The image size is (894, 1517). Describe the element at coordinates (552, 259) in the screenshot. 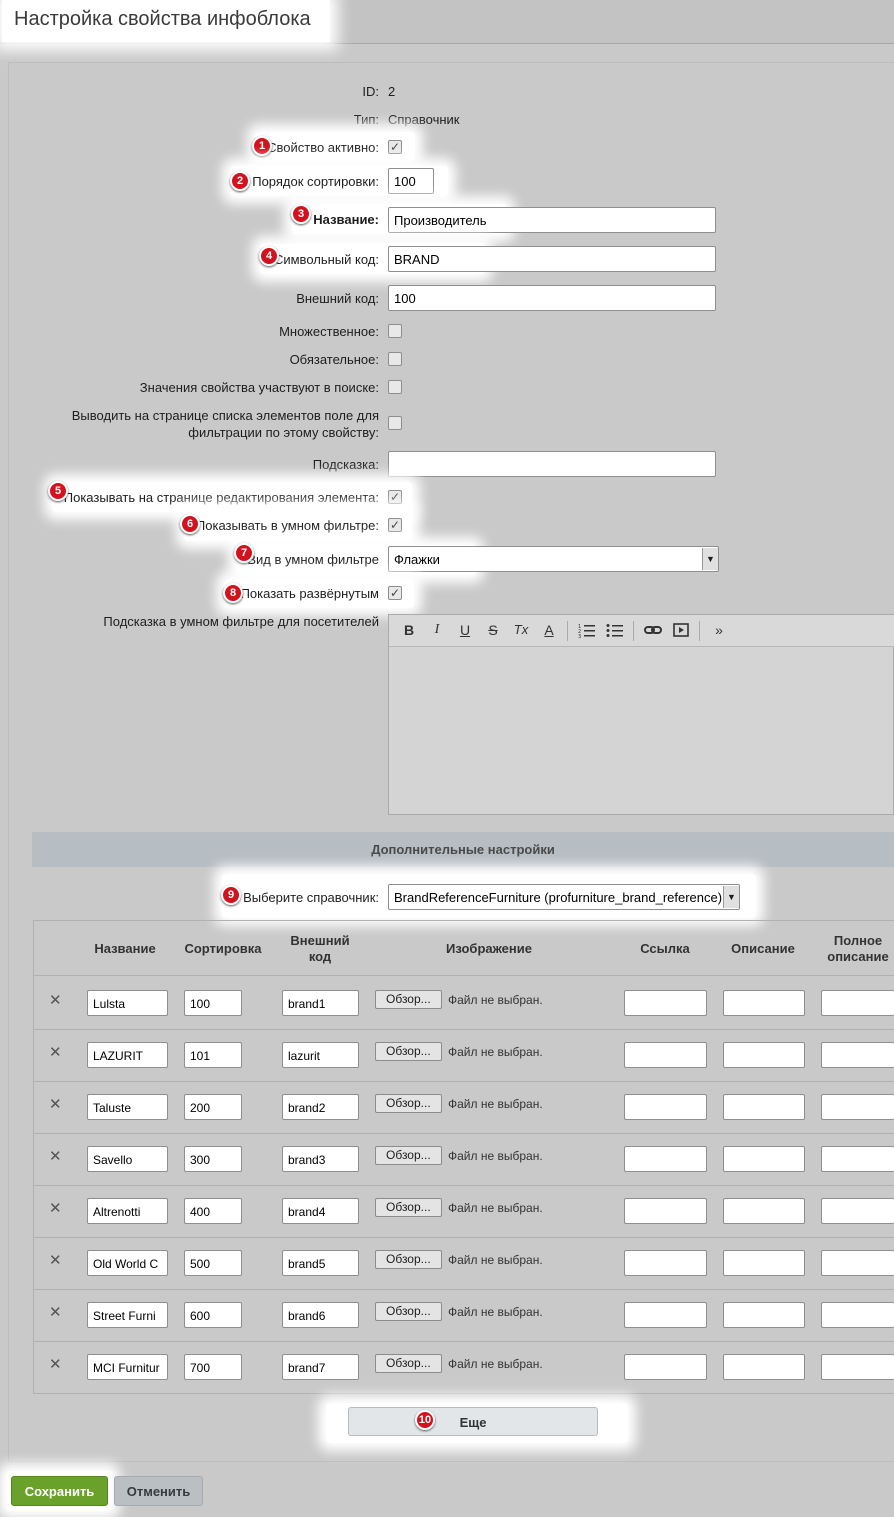

I see `code-input: BRAND` at that location.